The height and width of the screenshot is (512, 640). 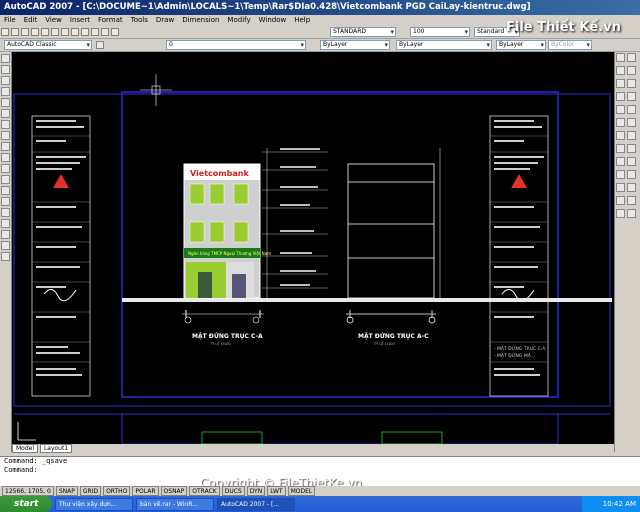 I want to click on rotate-icon, so click(x=620, y=96).